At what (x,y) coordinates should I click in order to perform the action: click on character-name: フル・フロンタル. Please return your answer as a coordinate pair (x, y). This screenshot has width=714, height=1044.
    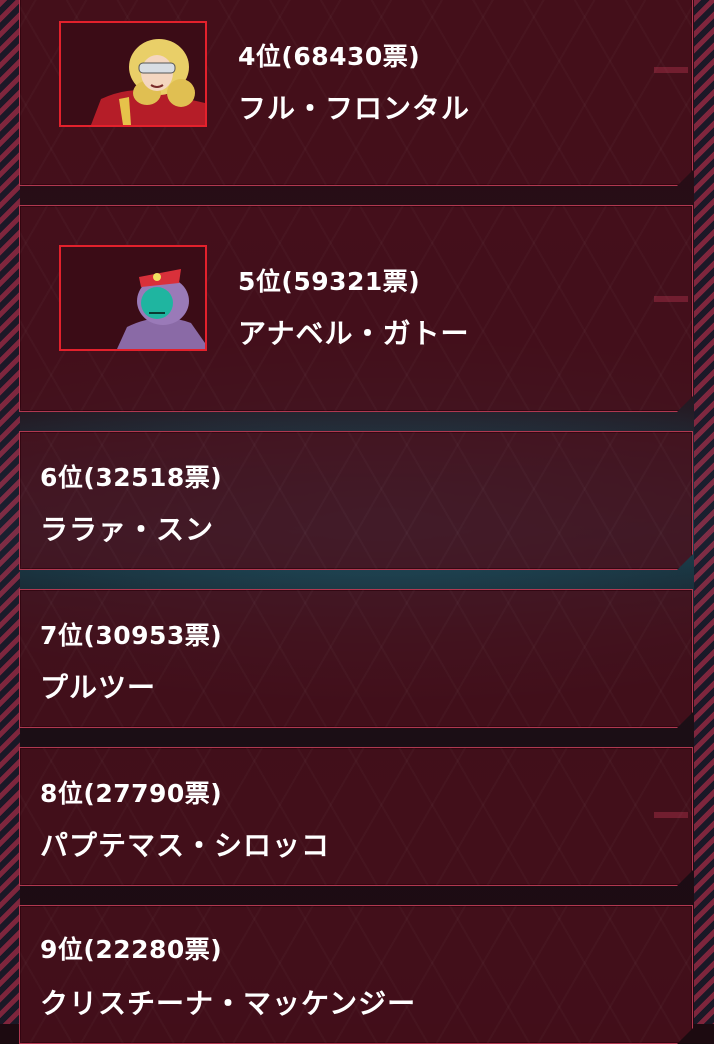
    Looking at the image, I should click on (354, 108).